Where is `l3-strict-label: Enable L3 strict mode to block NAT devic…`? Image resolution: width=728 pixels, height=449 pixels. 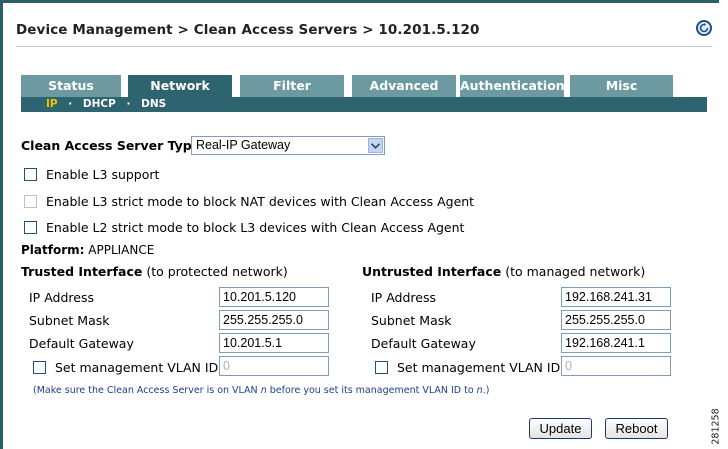
l3-strict-label: Enable L3 strict mode to block NAT devic… is located at coordinates (260, 201).